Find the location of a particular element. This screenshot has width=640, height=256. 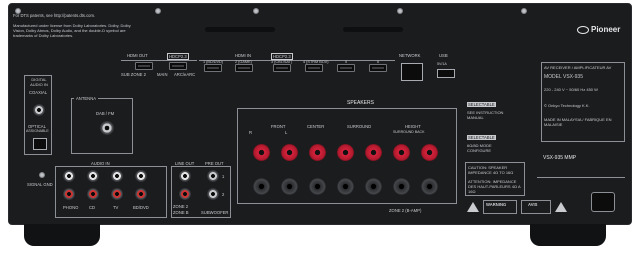

phono-r-jack is located at coordinates (69, 194).